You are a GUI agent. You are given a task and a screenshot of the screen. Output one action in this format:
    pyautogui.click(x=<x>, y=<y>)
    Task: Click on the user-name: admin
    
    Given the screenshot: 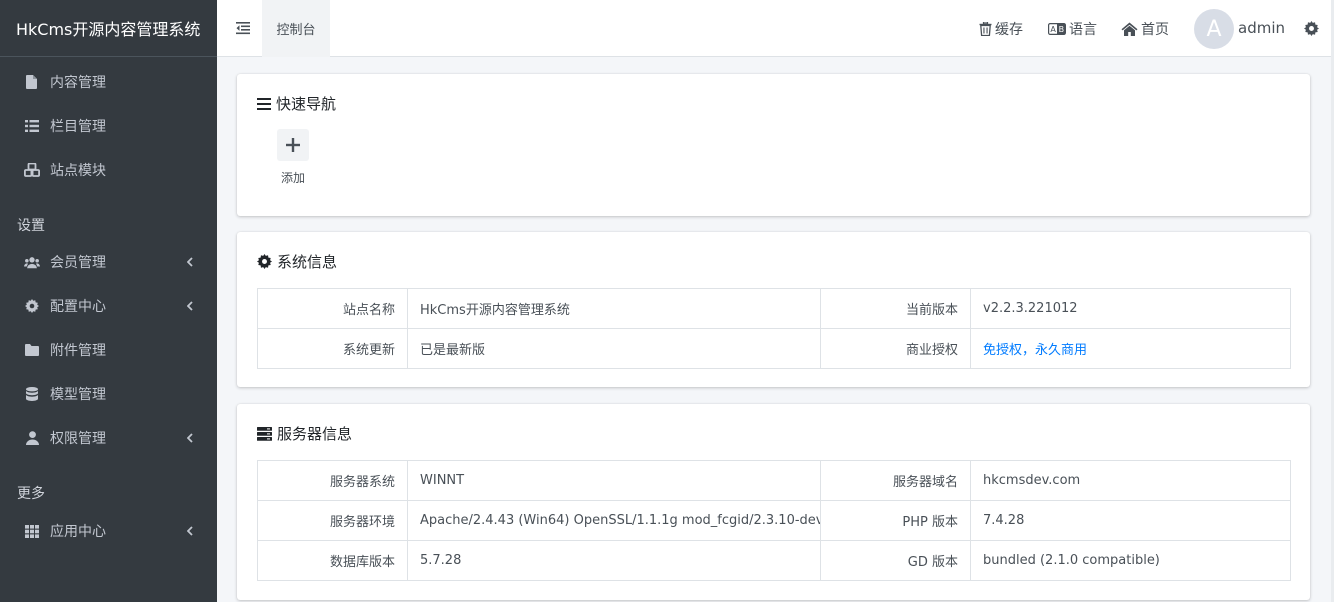 What is the action you would take?
    pyautogui.click(x=1261, y=28)
    